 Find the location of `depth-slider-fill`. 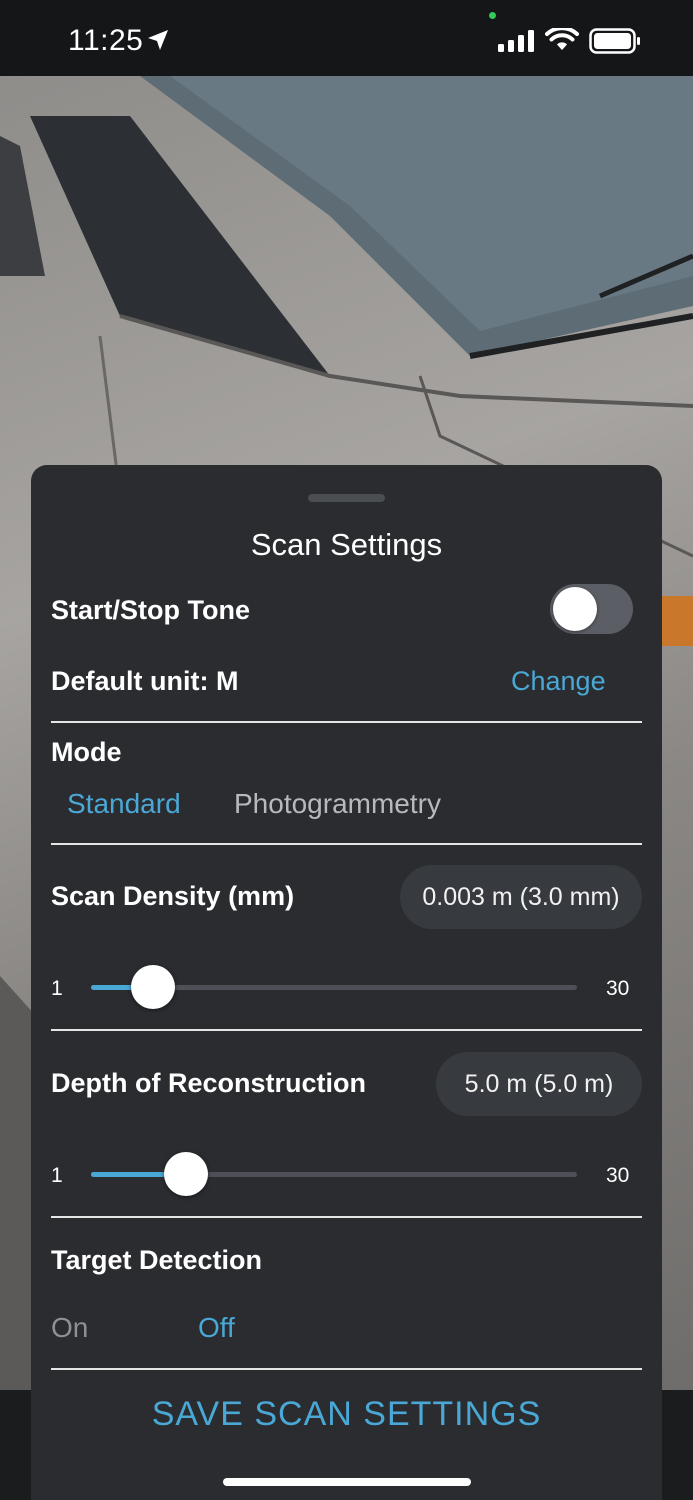

depth-slider-fill is located at coordinates (129, 1174).